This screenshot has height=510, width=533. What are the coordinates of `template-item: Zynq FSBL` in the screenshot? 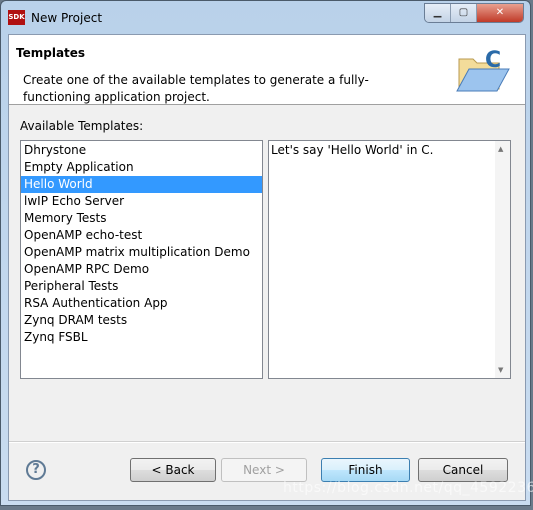 It's located at (141, 337).